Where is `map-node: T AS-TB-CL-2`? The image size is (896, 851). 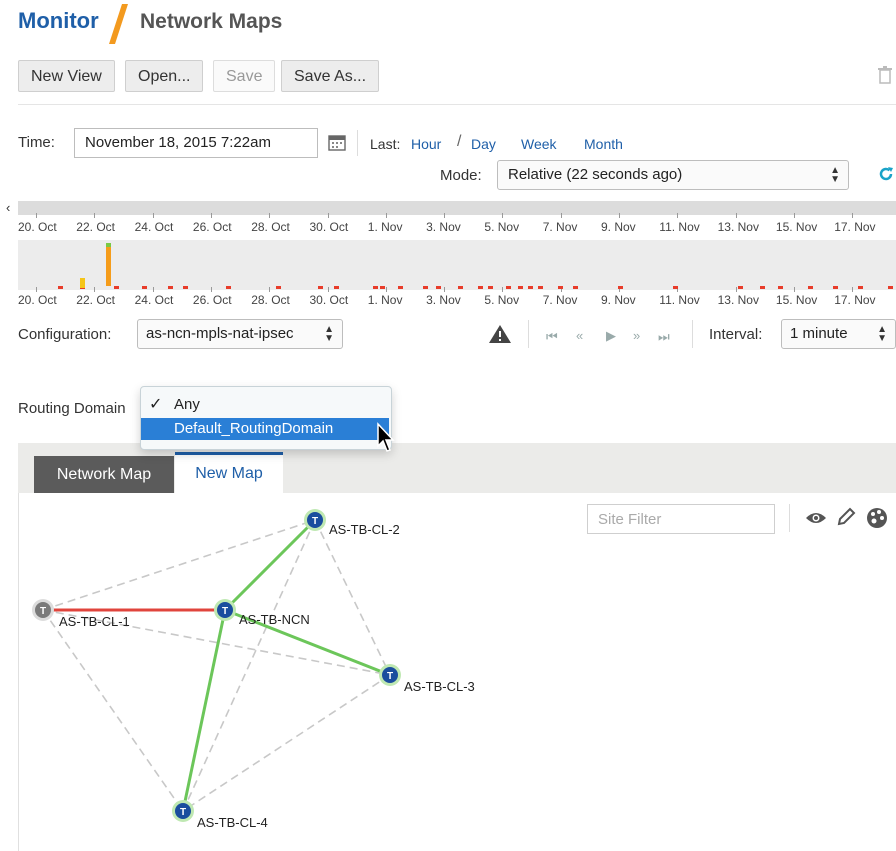
map-node: T AS-TB-CL-2 is located at coordinates (352, 523).